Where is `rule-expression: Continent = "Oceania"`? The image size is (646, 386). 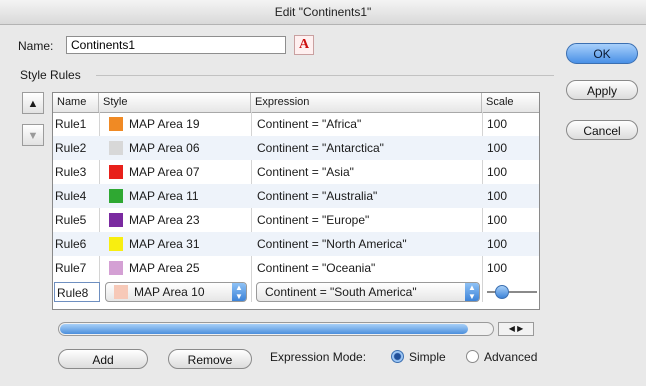 rule-expression: Continent = "Oceania" is located at coordinates (316, 268).